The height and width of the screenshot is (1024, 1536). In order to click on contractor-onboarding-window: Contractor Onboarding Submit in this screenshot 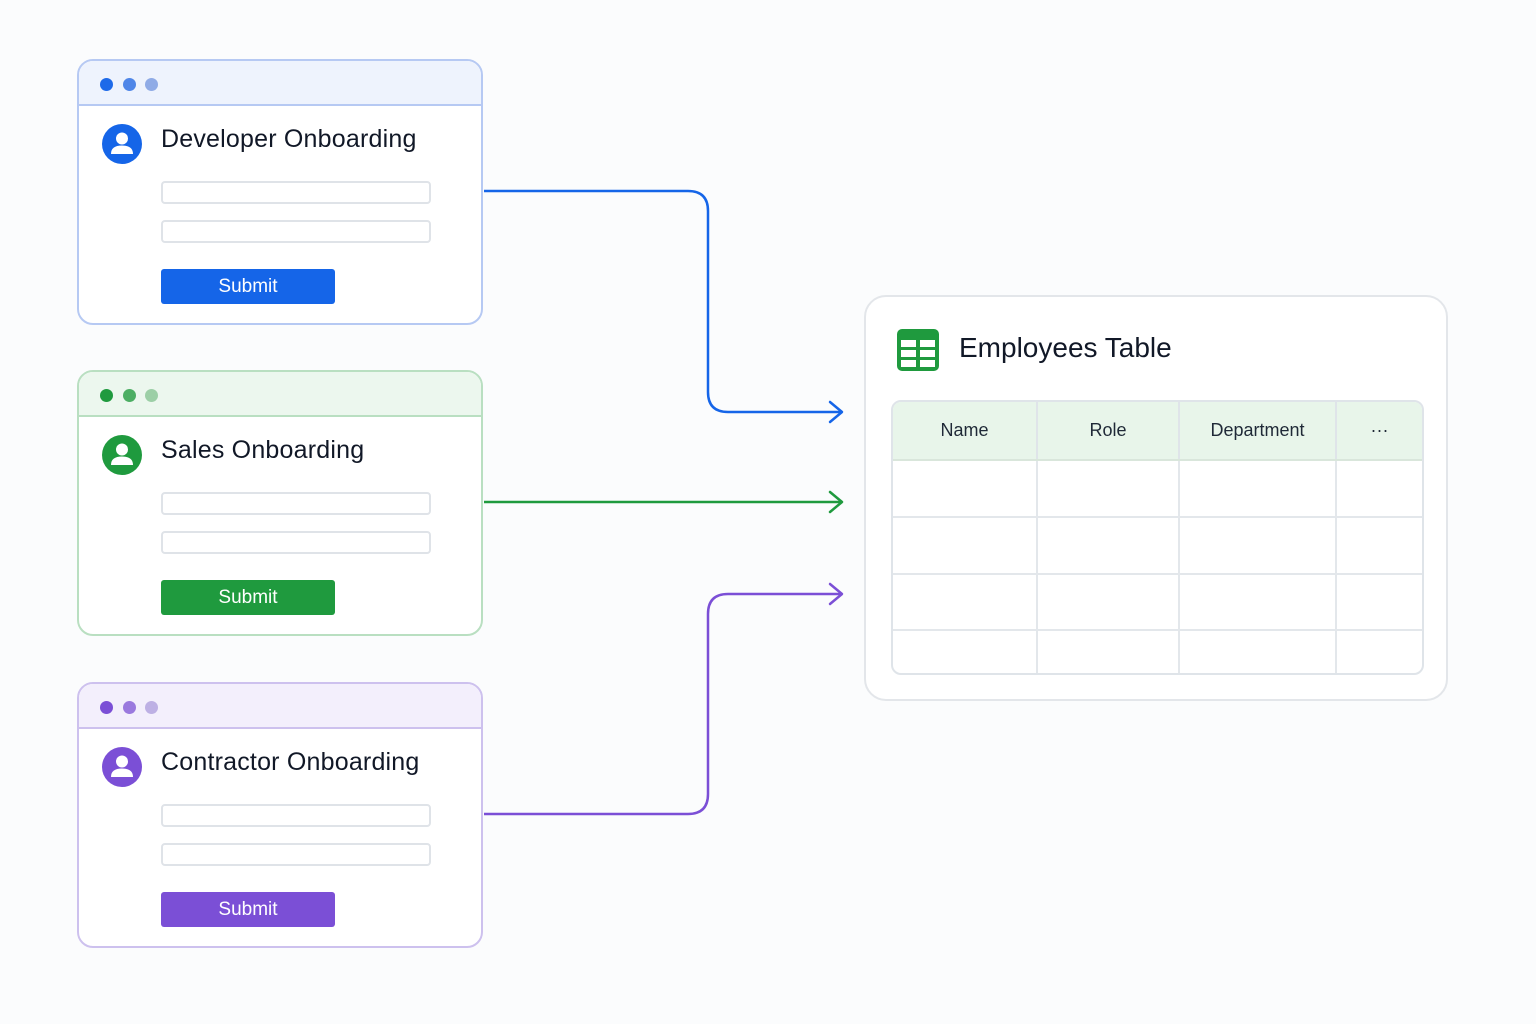, I will do `click(280, 815)`.